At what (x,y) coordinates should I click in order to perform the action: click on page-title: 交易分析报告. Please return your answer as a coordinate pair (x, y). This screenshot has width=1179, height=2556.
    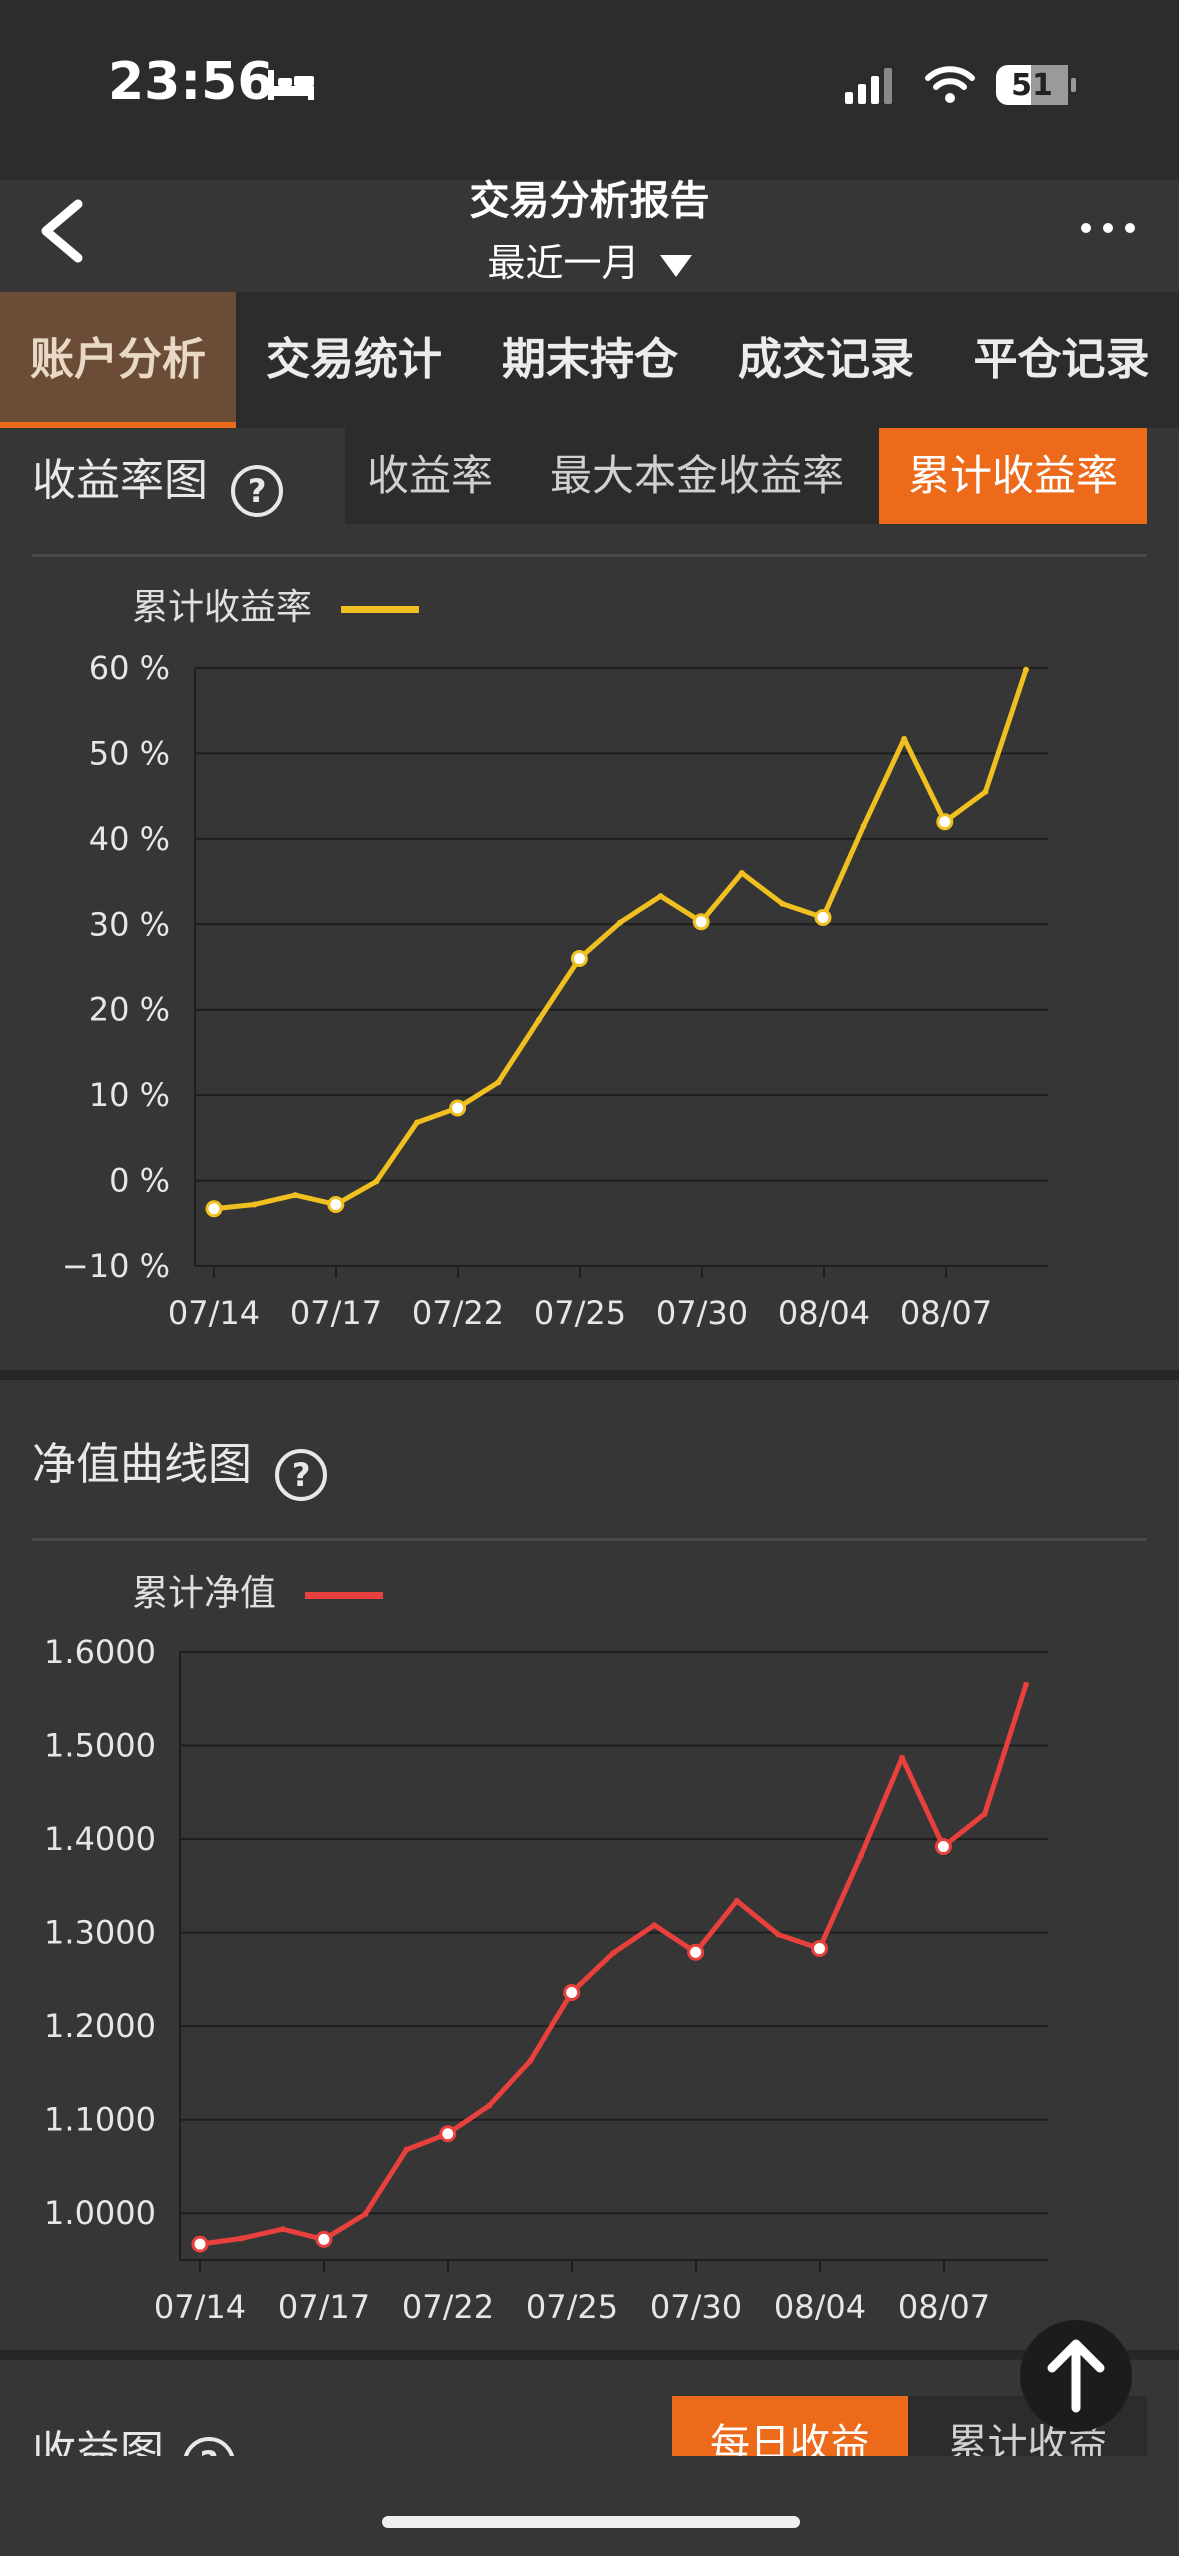
    Looking at the image, I should click on (589, 201).